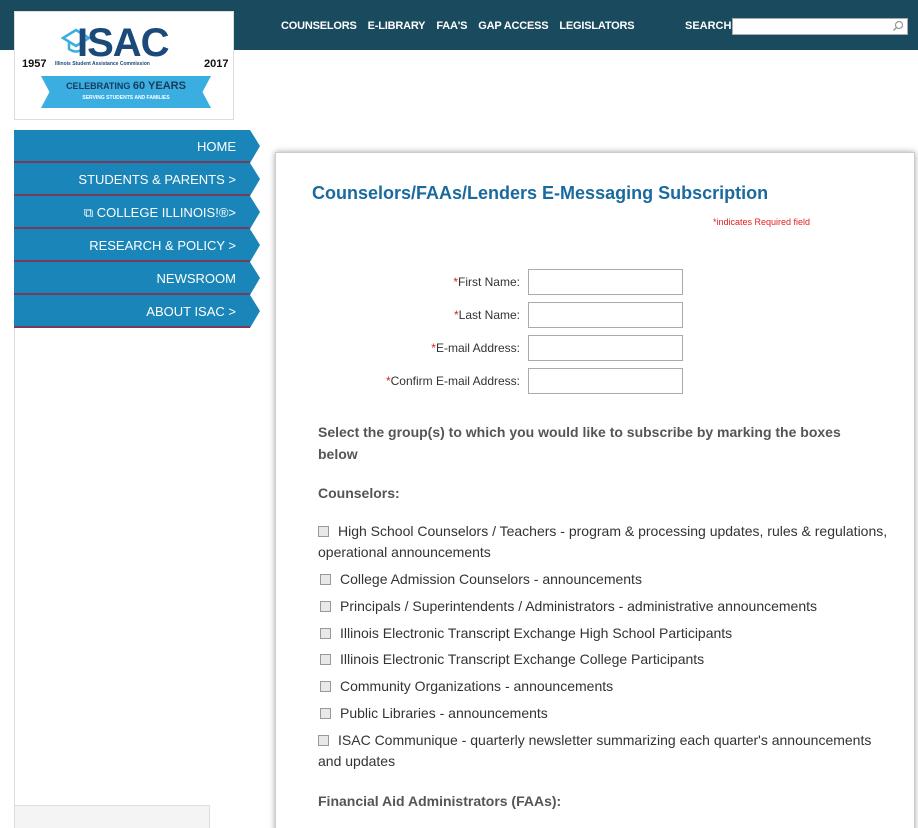 This screenshot has height=828, width=918. Describe the element at coordinates (605, 348) in the screenshot. I see `email-field` at that location.